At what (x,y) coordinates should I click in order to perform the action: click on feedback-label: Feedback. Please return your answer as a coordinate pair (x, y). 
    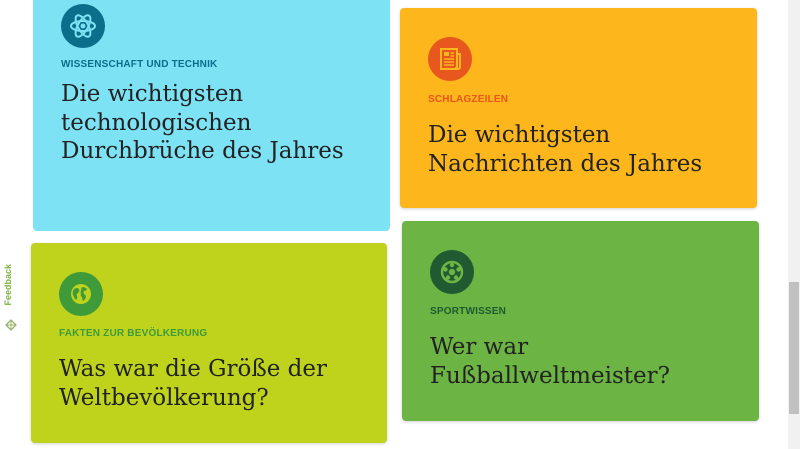
    Looking at the image, I should click on (8, 285).